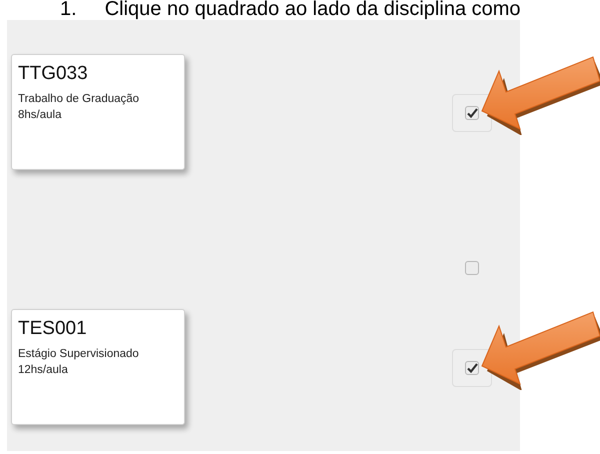 Image resolution: width=600 pixels, height=454 pixels. I want to click on course-hours: 12hs/aula, so click(43, 370).